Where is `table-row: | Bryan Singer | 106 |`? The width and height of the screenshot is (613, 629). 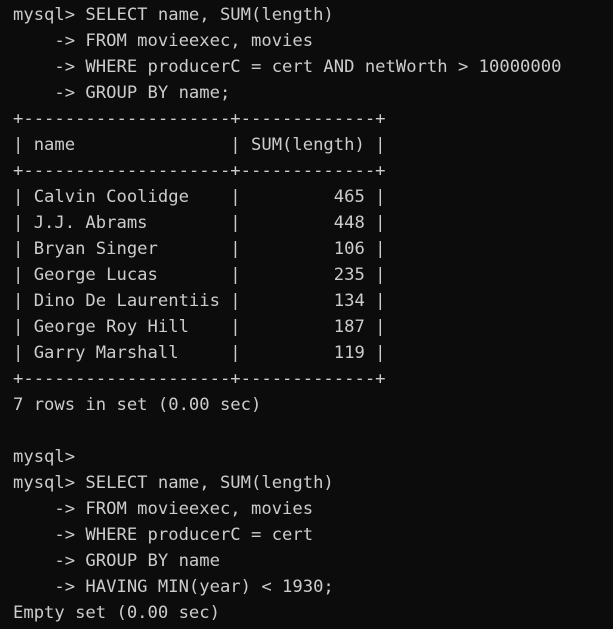
table-row: | Bryan Singer | 106 | is located at coordinates (199, 249).